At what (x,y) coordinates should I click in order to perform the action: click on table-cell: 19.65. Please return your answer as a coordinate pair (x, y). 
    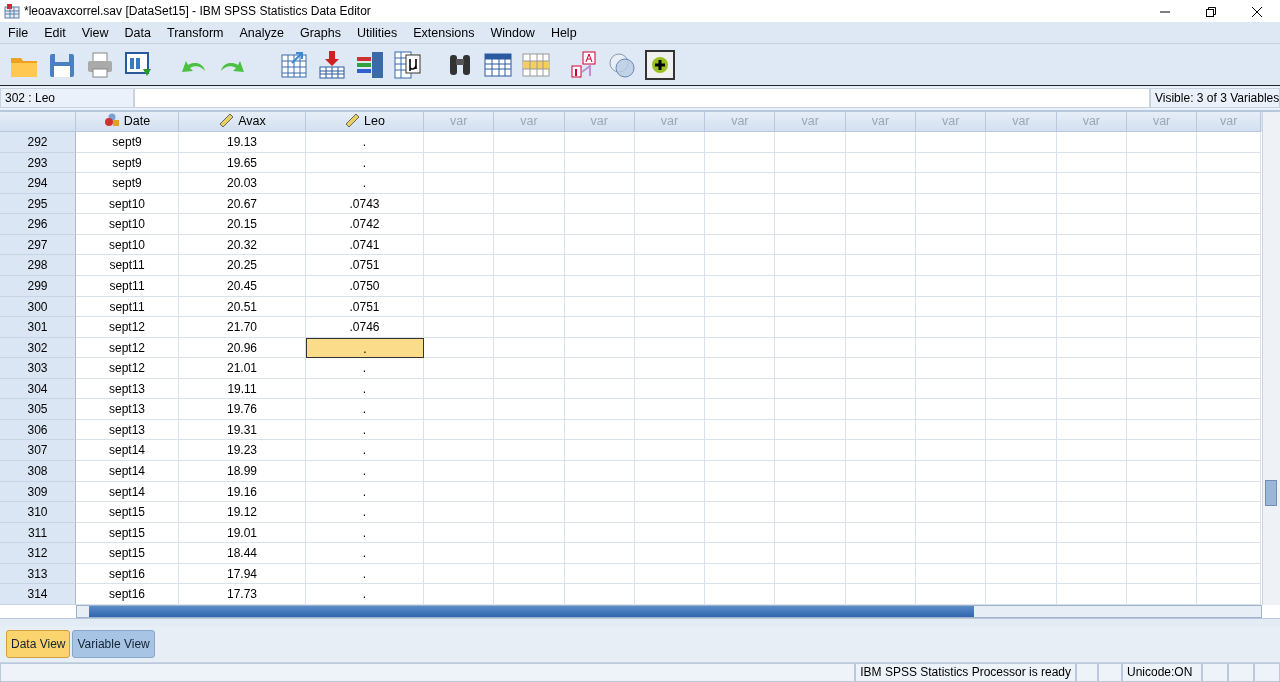
    Looking at the image, I should click on (242, 163).